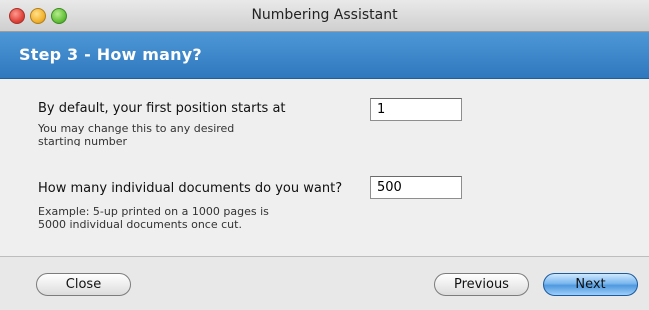  I want to click on document-count-hint-line1: Example: 5-up printed on a 1000 pages is, so click(153, 211).